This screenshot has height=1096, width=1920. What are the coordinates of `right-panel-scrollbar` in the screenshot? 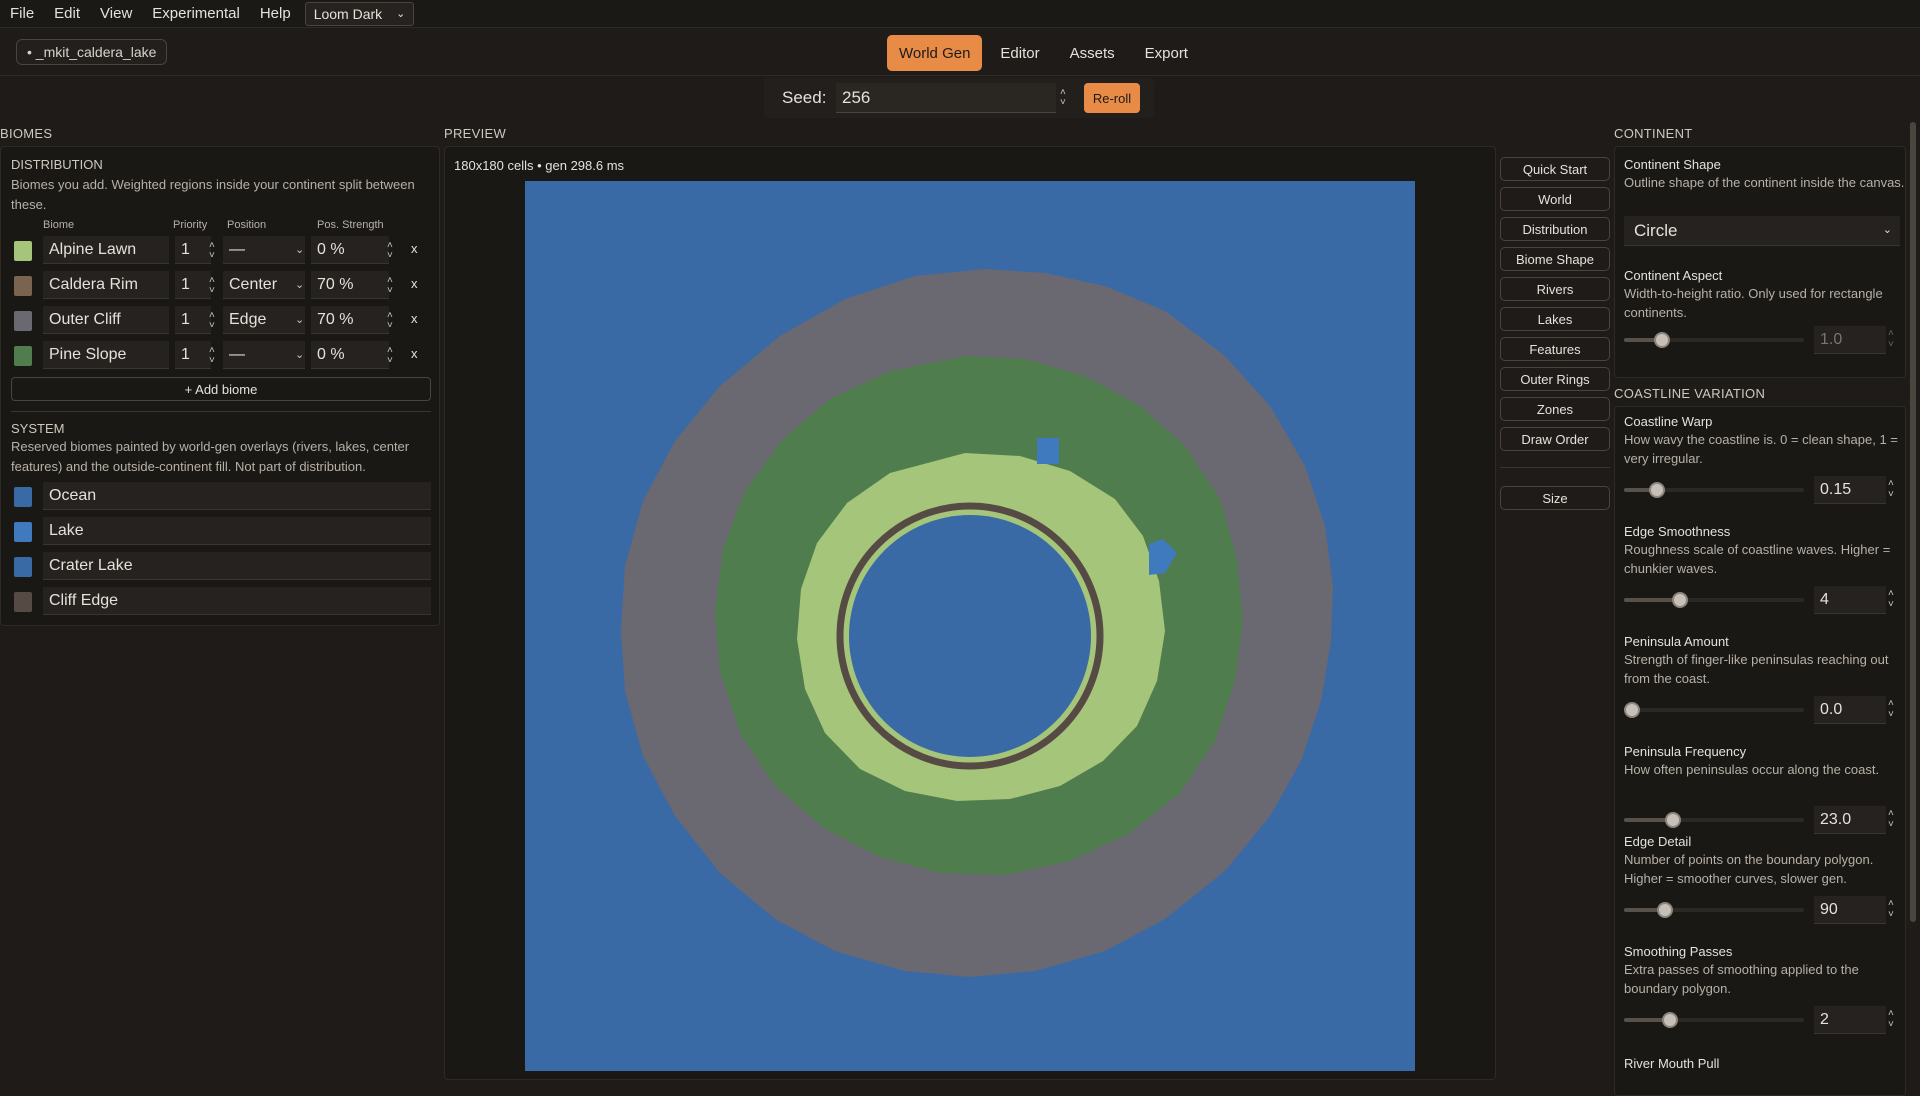 It's located at (1913, 522).